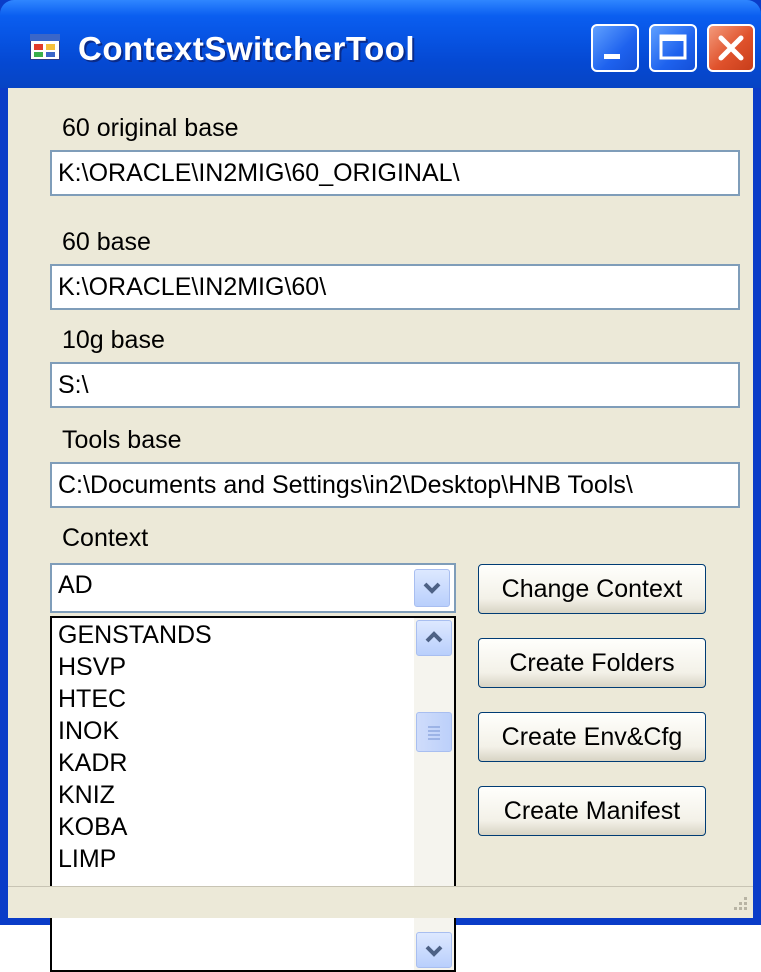 The height and width of the screenshot is (972, 761). I want to click on list-item: KADR, so click(92, 763).